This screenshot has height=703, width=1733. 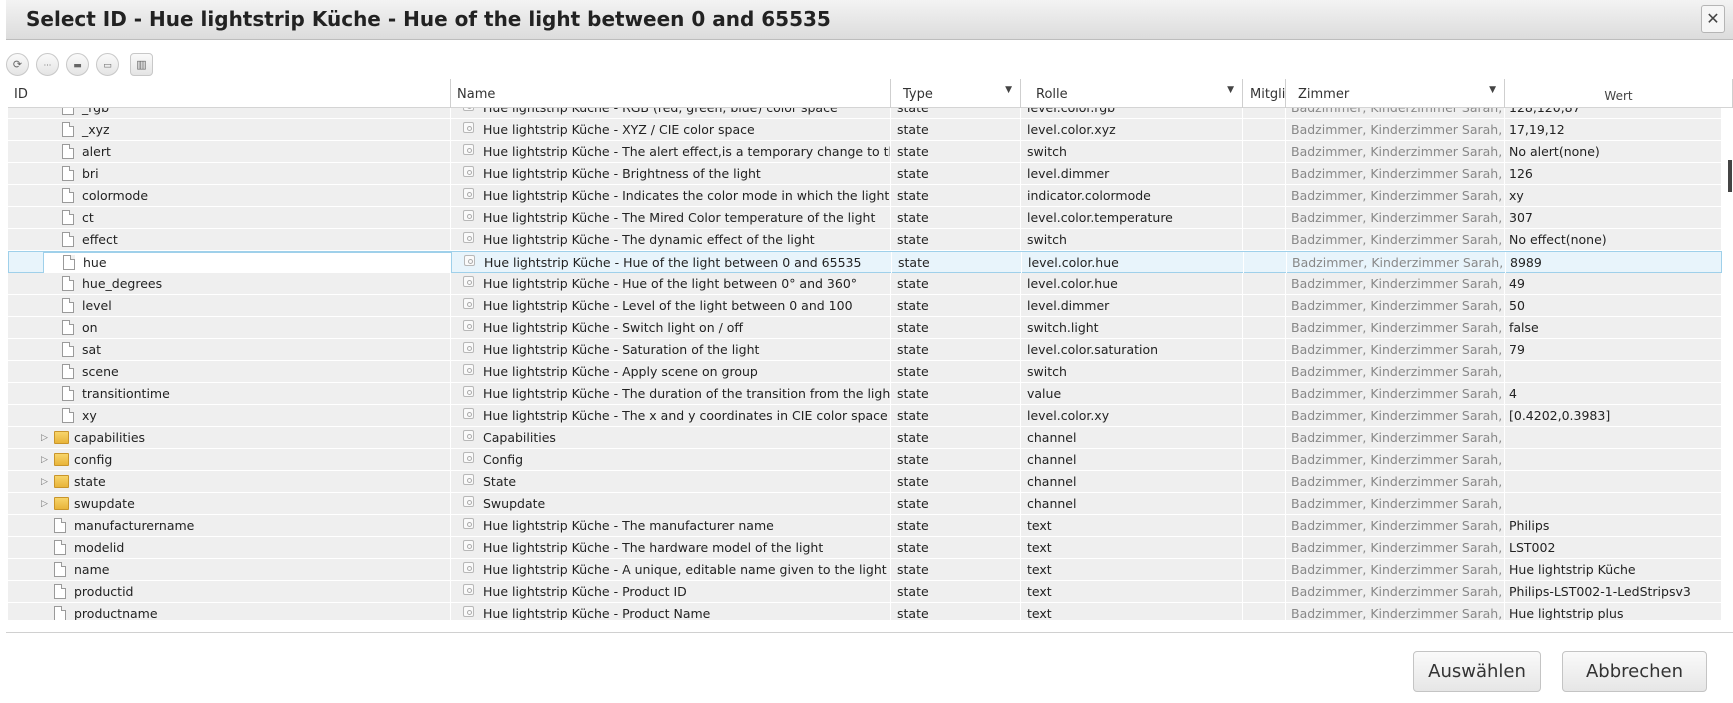 I want to click on select-button: Auswählen, so click(x=1477, y=671).